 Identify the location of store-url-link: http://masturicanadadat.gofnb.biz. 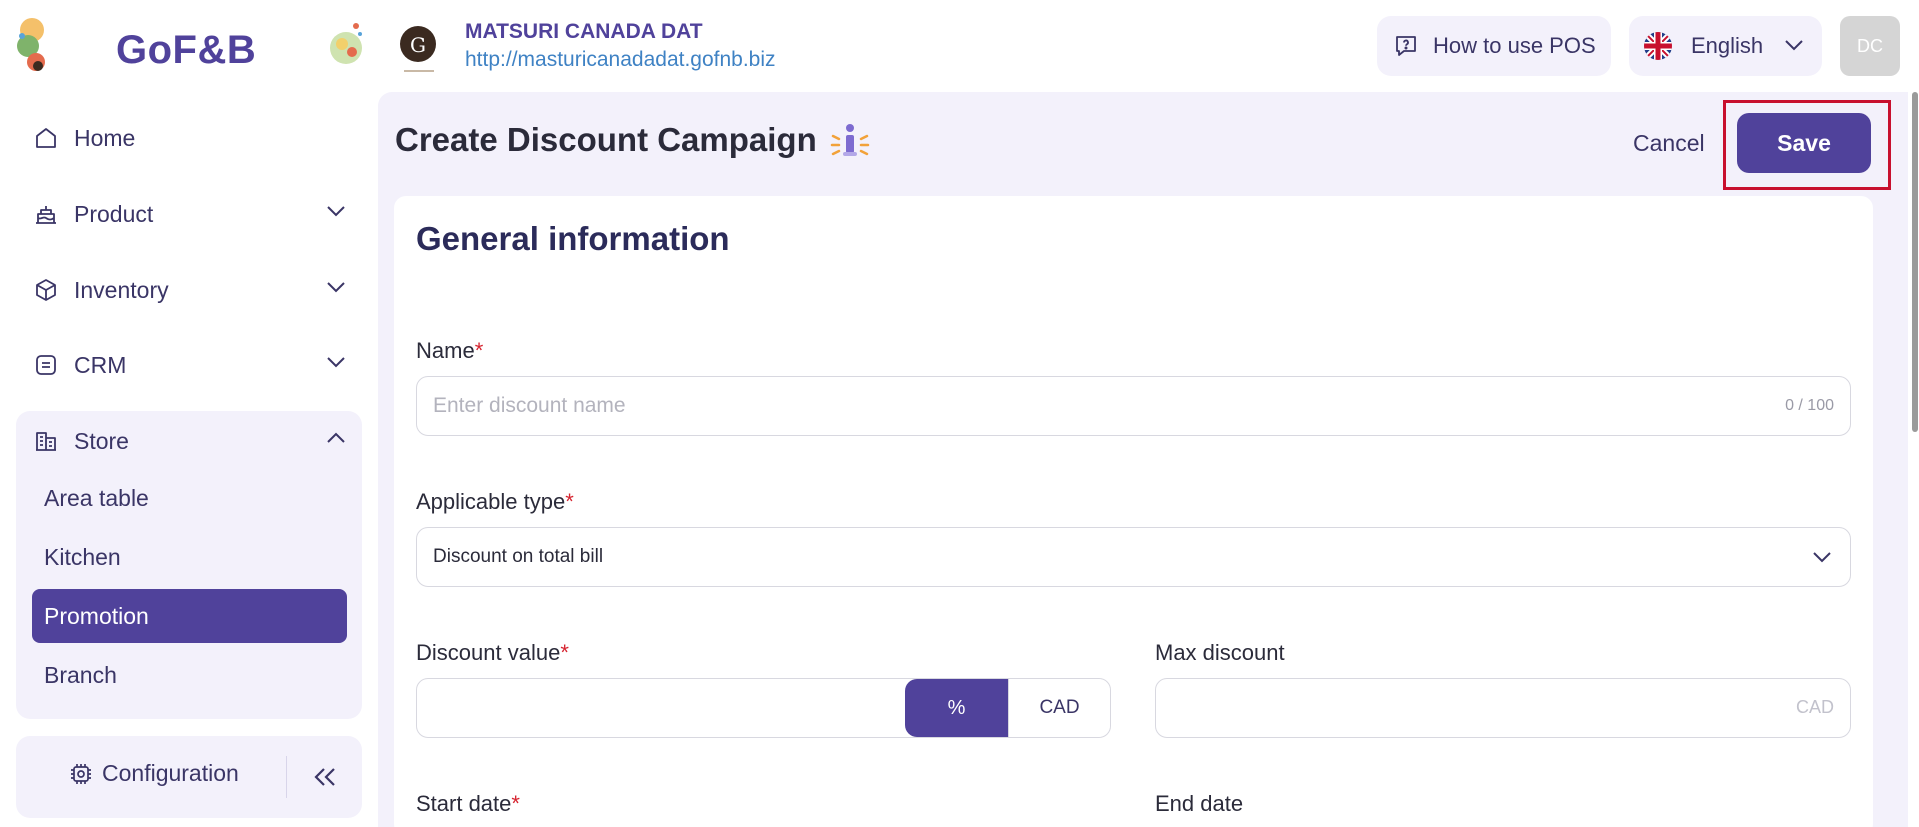
(620, 60).